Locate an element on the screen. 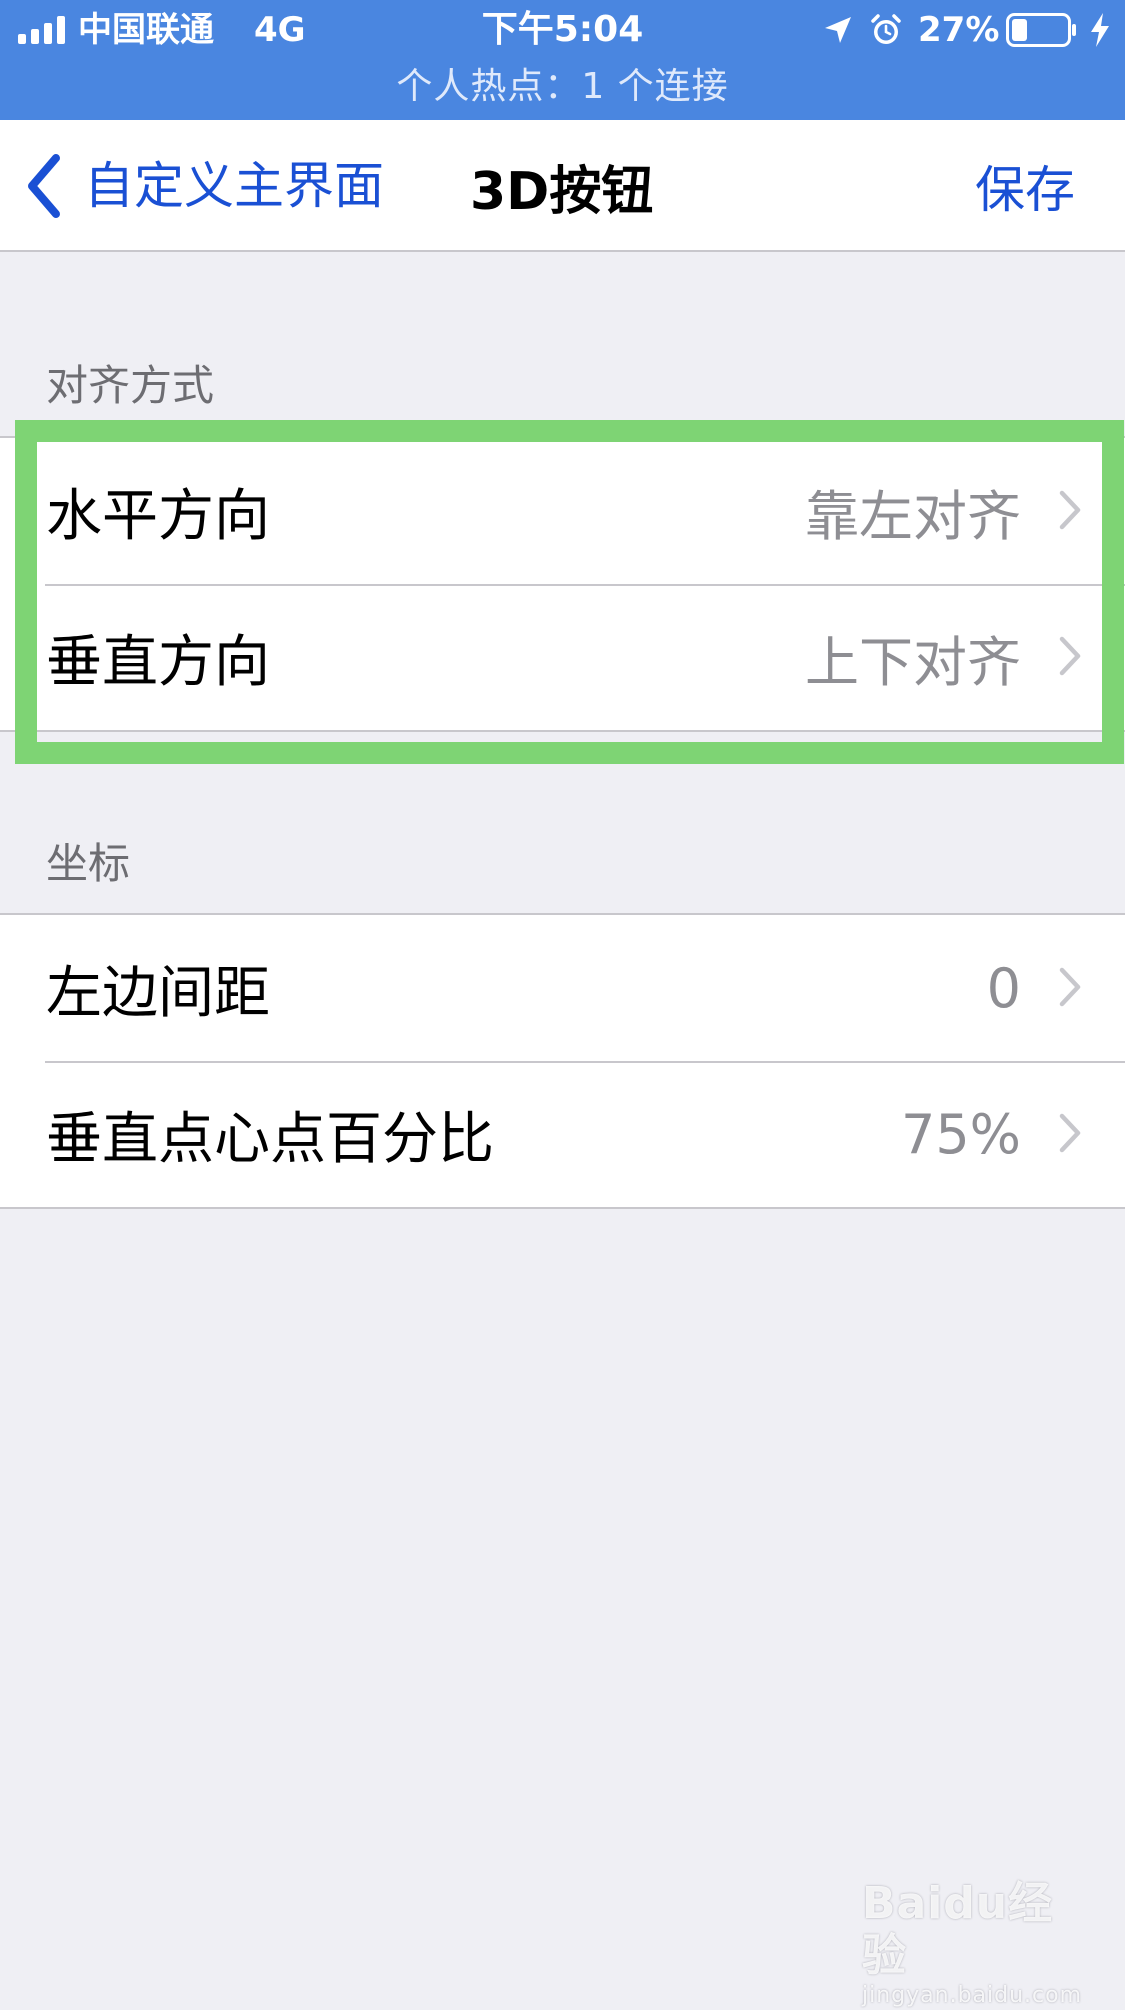  navigation-bar: 自定义主界面 3D按钮 保存 is located at coordinates (562, 186).